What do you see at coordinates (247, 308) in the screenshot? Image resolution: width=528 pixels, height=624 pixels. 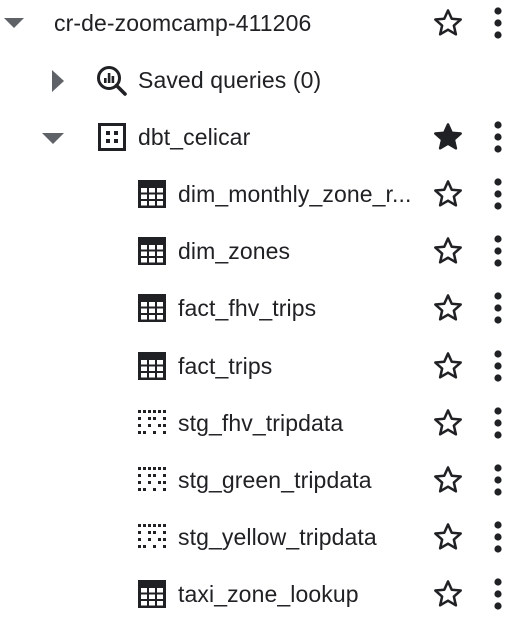 I see `table-name: fact_fhv_trips` at bounding box center [247, 308].